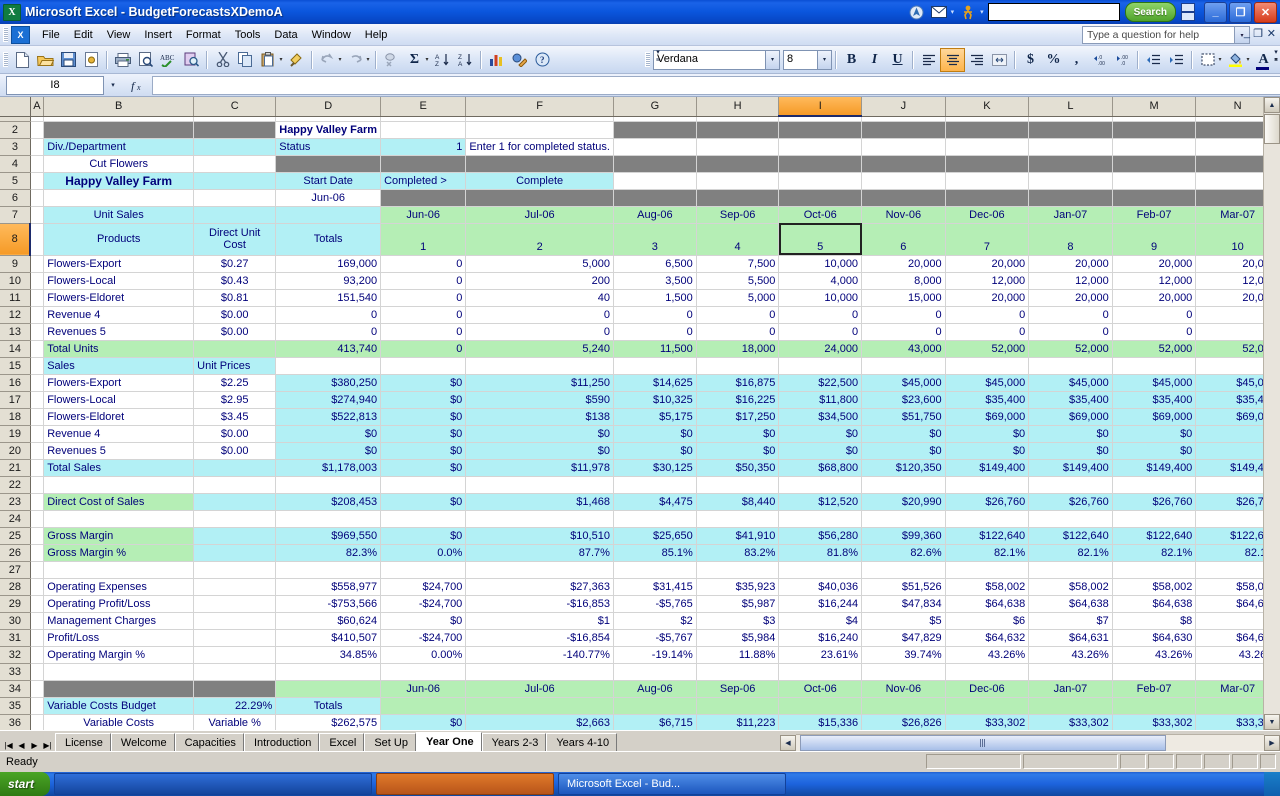 Image resolution: width=1280 pixels, height=796 pixels. I want to click on fill-color-dropdown-icon: ▾, so click(1248, 59).